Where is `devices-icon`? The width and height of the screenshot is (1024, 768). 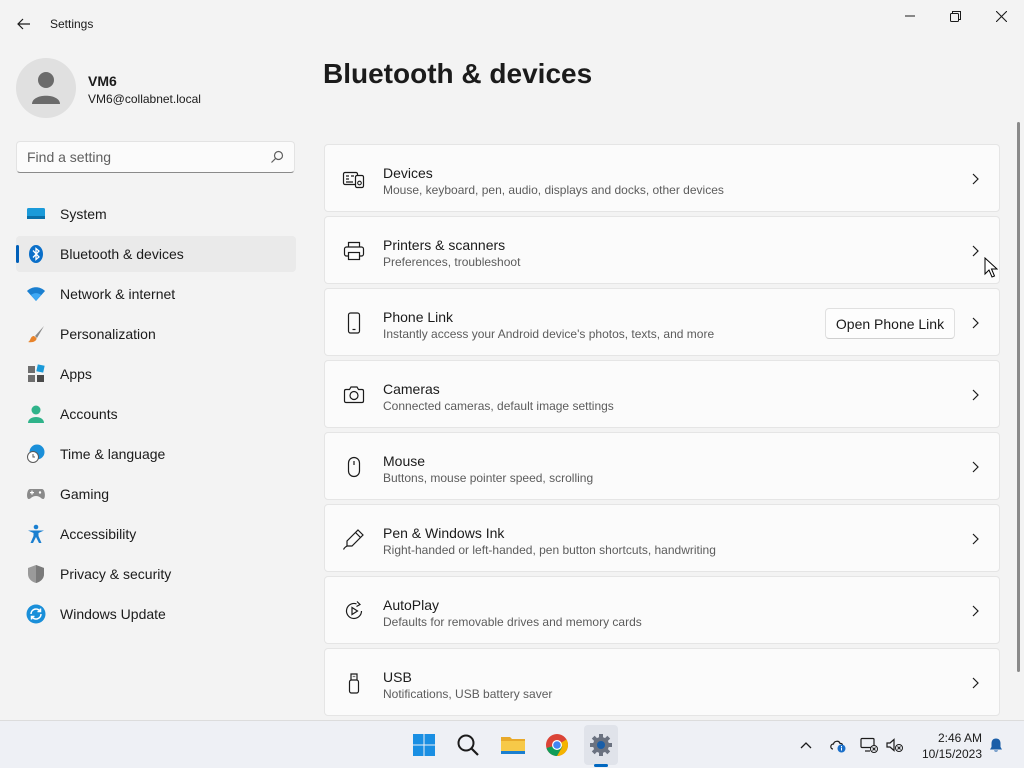 devices-icon is located at coordinates (353, 180).